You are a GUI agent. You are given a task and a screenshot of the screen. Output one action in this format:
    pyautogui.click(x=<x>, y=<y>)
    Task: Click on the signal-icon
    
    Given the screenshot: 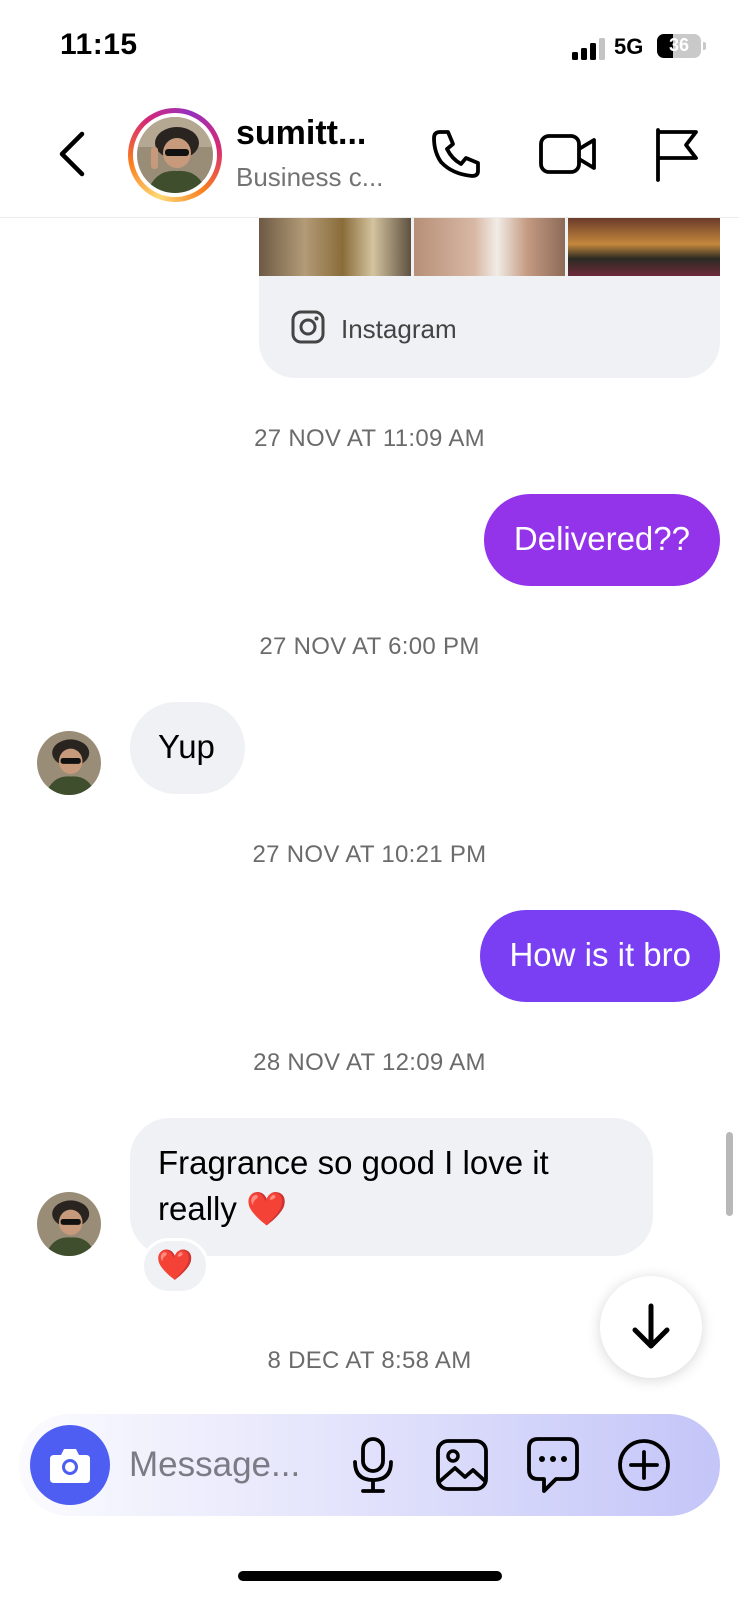 What is the action you would take?
    pyautogui.click(x=588, y=49)
    